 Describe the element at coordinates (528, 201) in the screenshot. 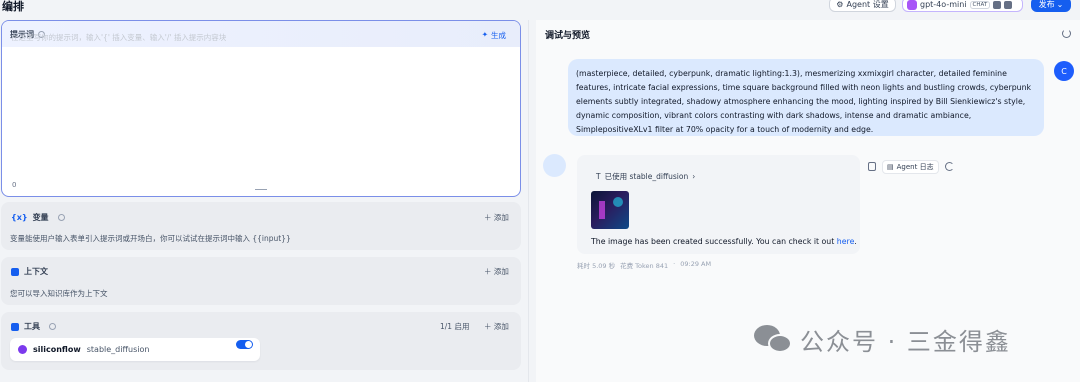

I see `column-divider` at that location.